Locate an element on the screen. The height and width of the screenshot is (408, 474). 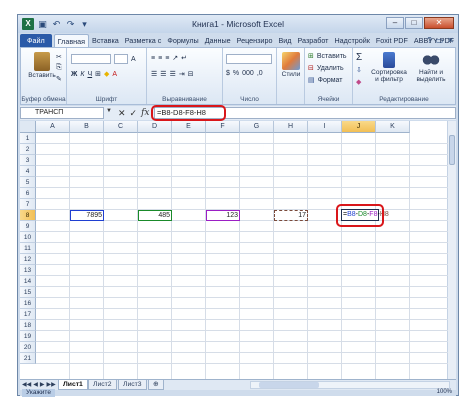
row-header-20: 20 is located at coordinates (28, 347).